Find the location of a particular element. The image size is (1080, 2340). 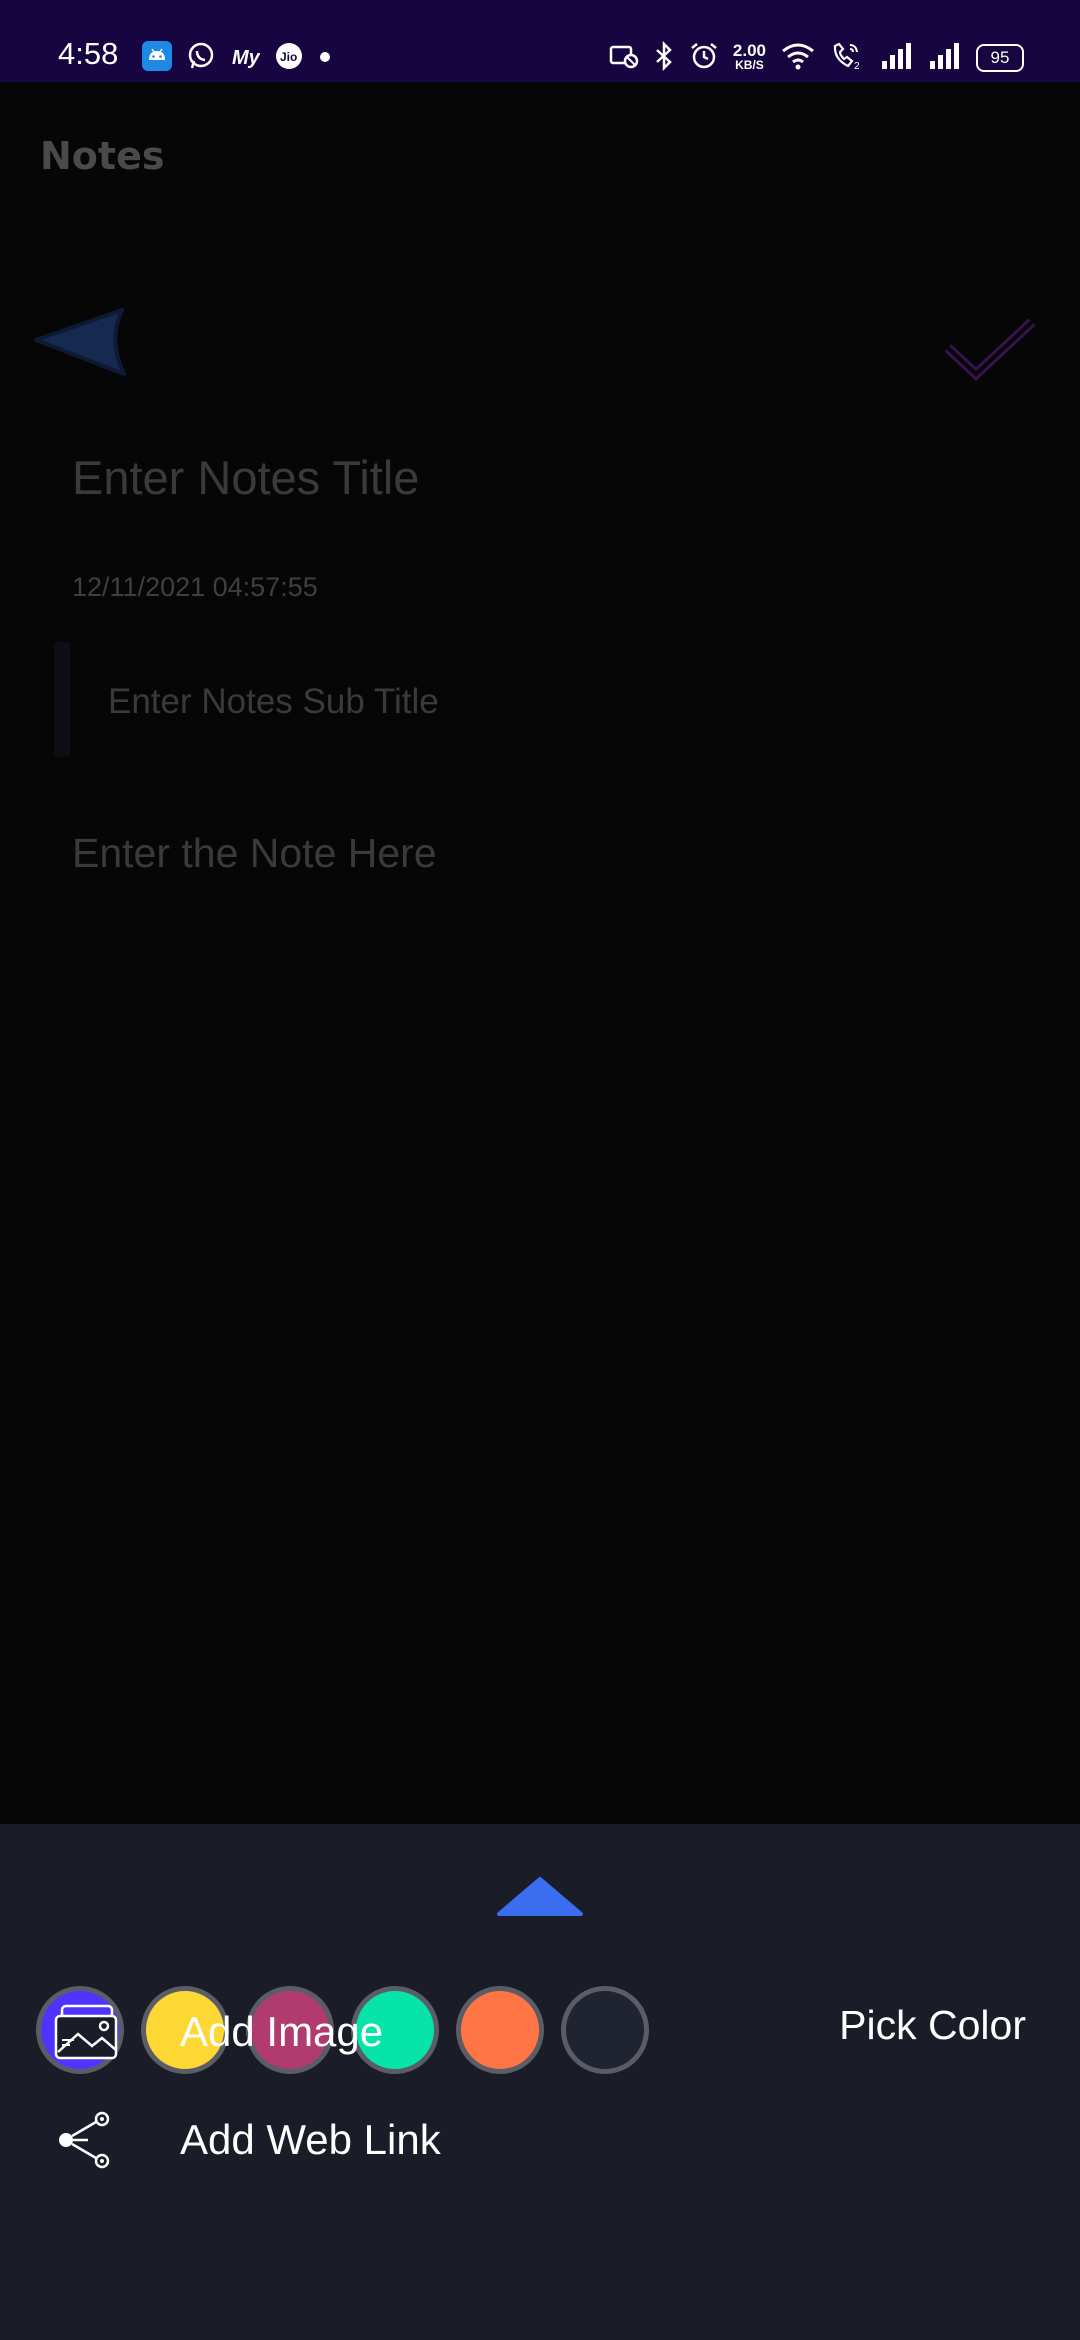

signal-2-icon is located at coordinates (945, 58).